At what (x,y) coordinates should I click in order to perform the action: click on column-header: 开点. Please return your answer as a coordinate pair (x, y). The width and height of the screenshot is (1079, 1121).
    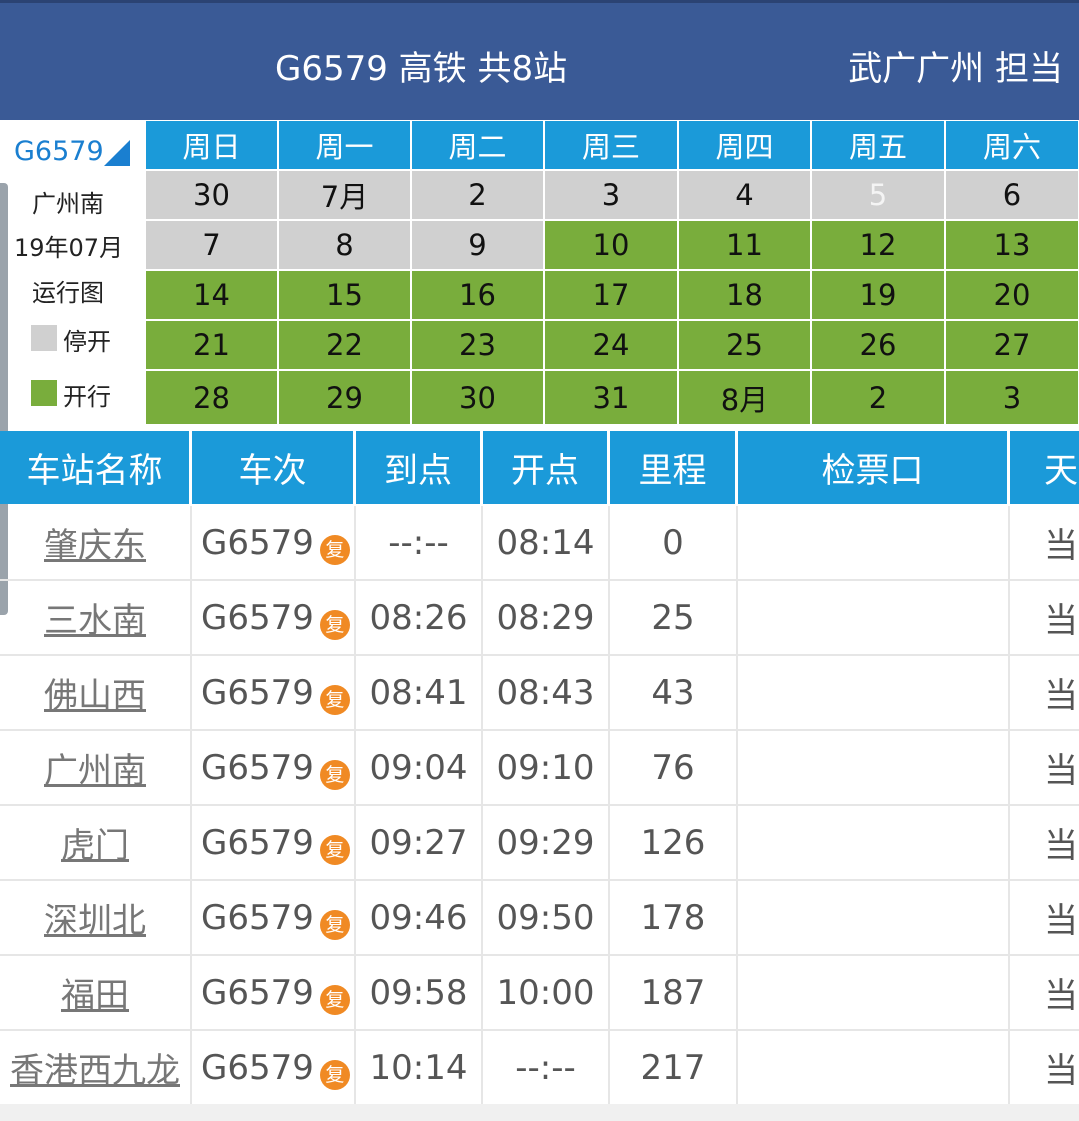
    Looking at the image, I should click on (545, 467).